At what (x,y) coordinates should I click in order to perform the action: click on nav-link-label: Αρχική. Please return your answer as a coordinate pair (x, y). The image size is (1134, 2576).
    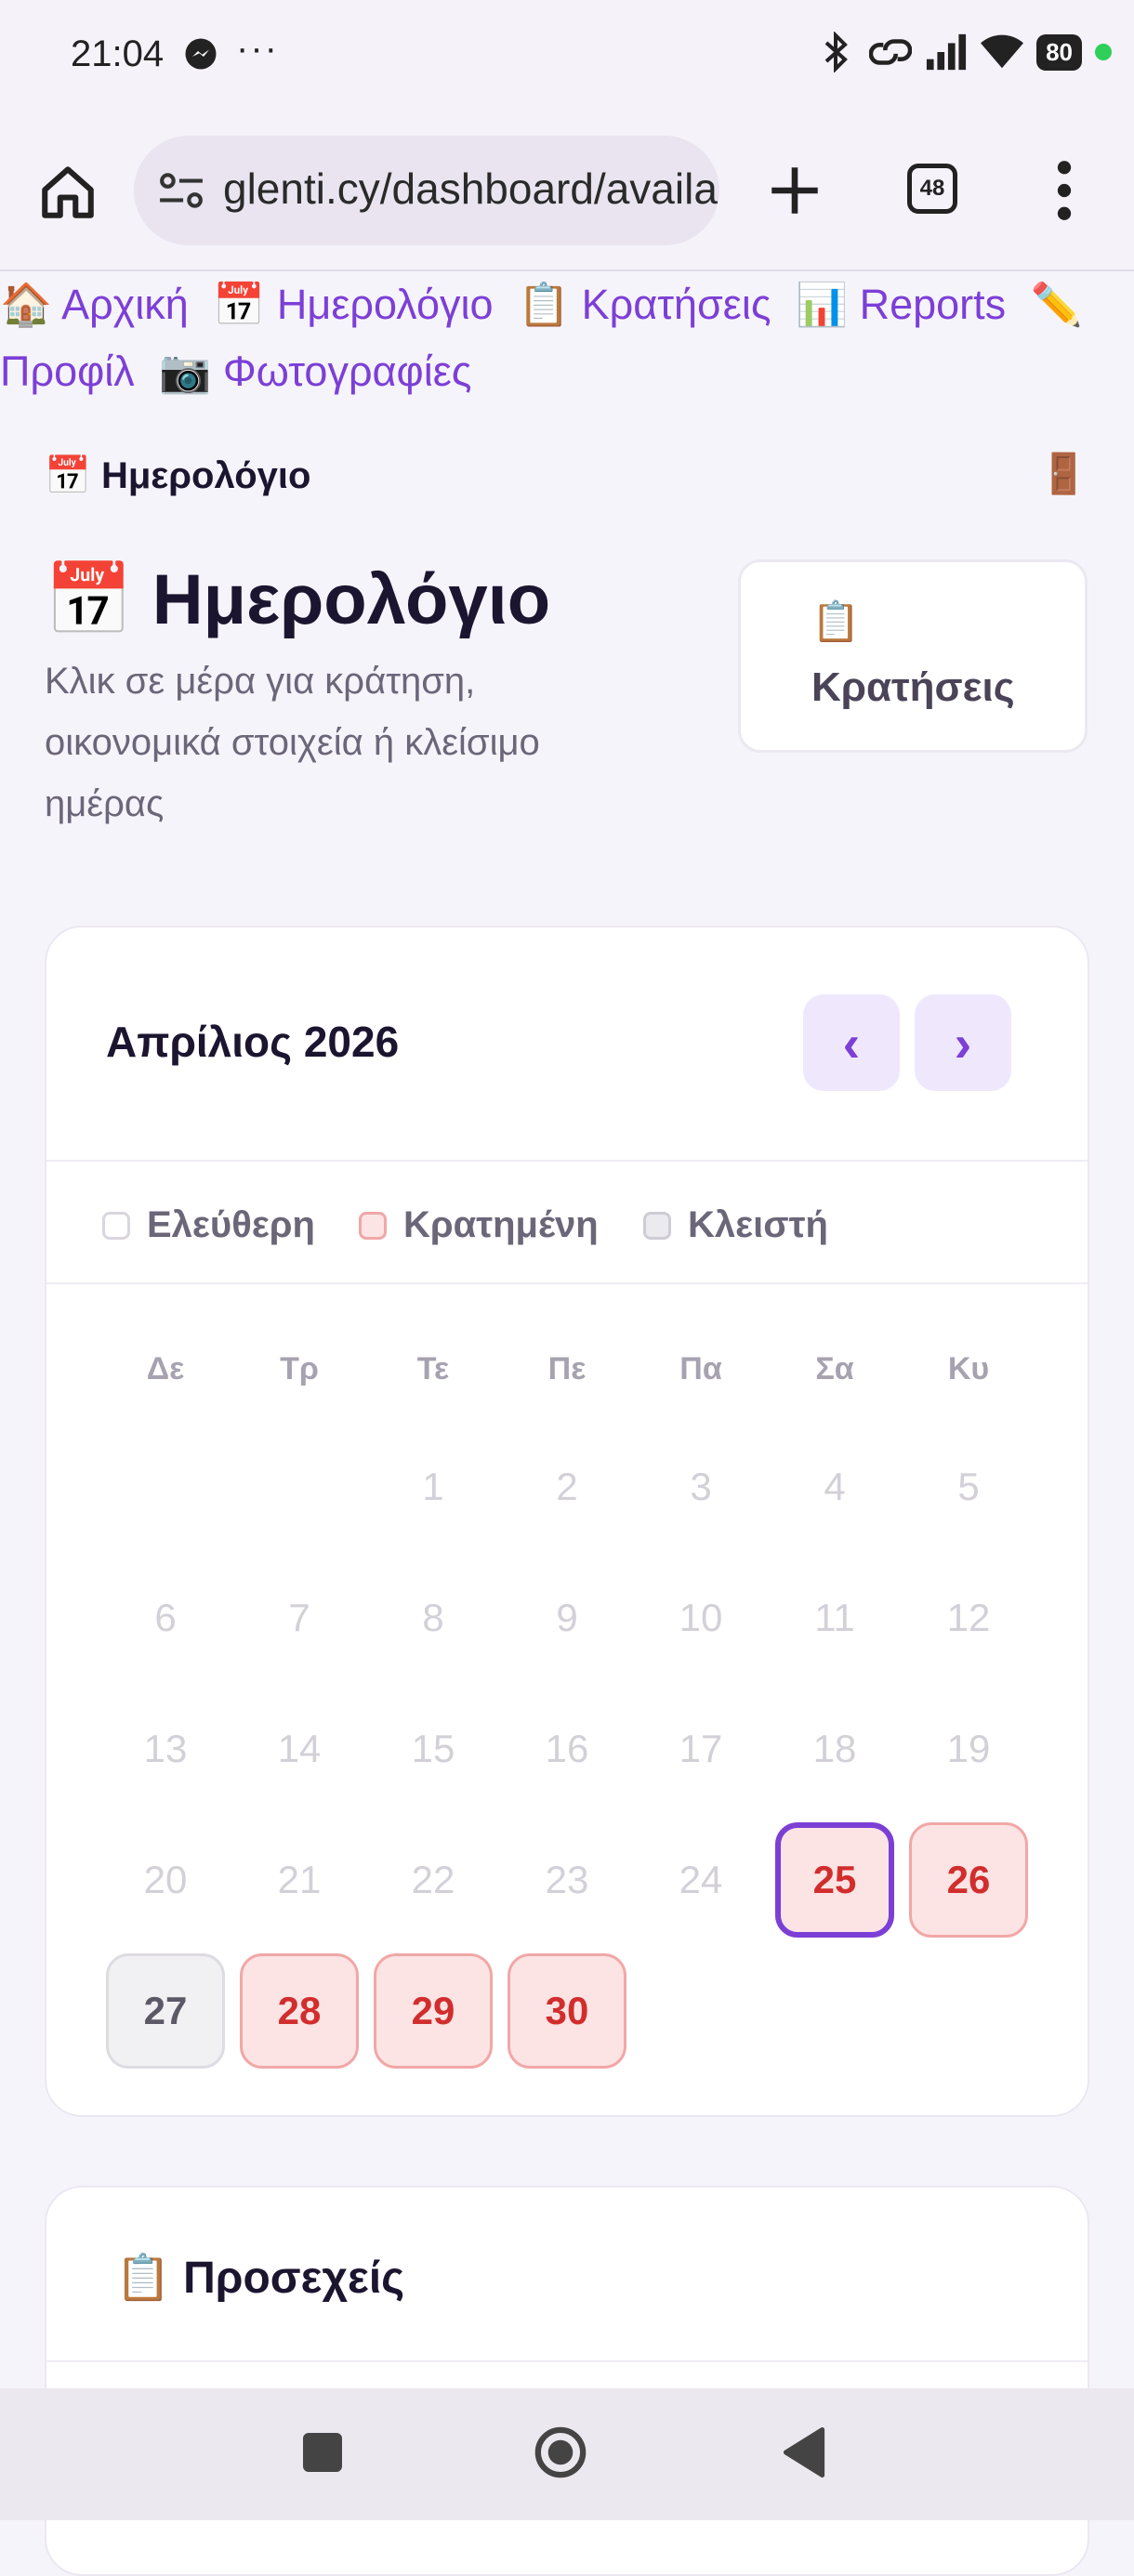
    Looking at the image, I should click on (125, 304).